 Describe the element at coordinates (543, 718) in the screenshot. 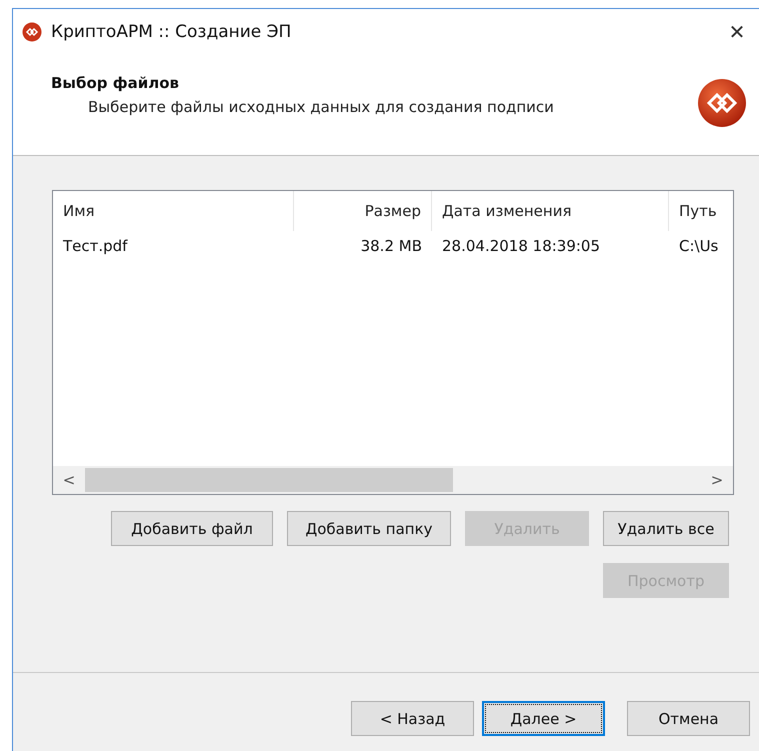

I see `footer-button: Далее >` at that location.